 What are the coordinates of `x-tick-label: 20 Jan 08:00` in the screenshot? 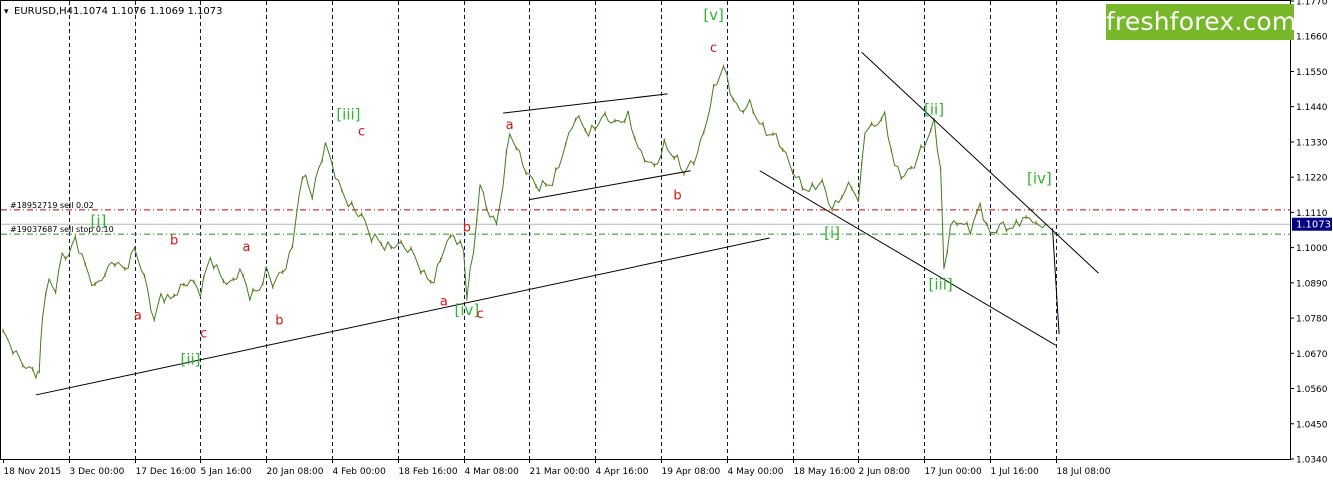 It's located at (295, 472).